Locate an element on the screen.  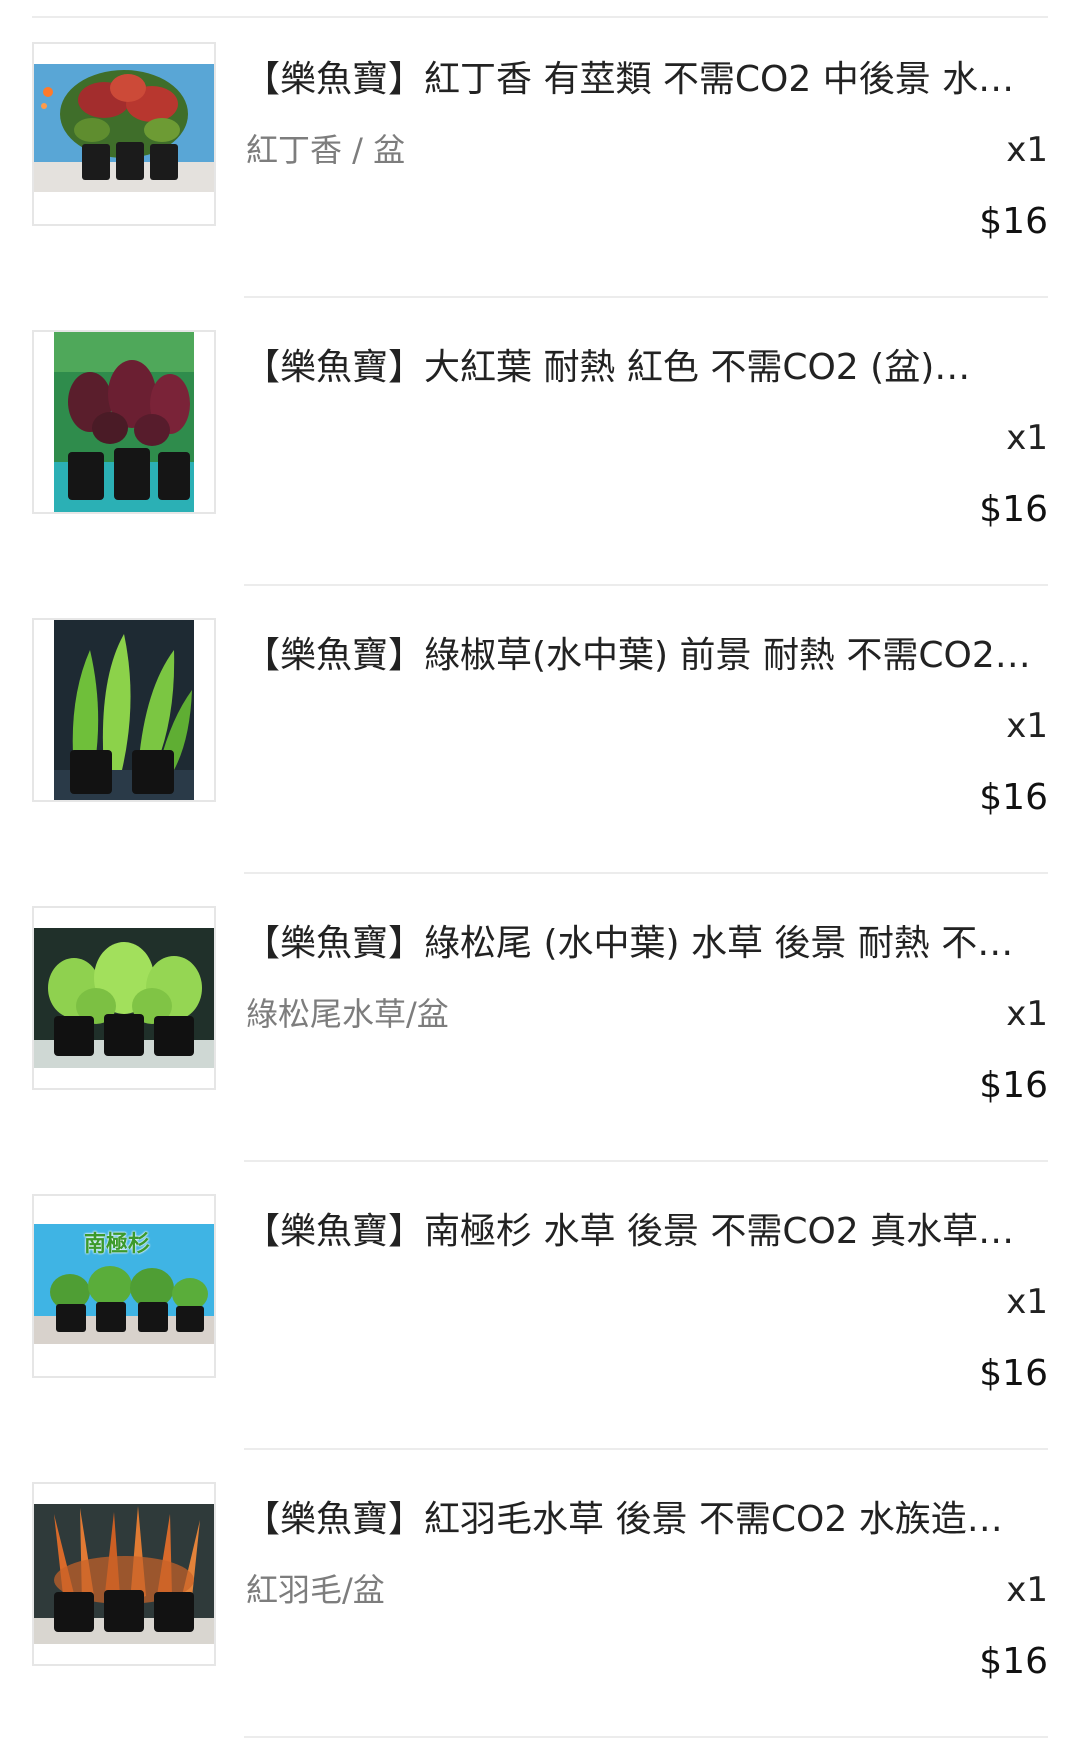
item-divider is located at coordinates (646, 1737).